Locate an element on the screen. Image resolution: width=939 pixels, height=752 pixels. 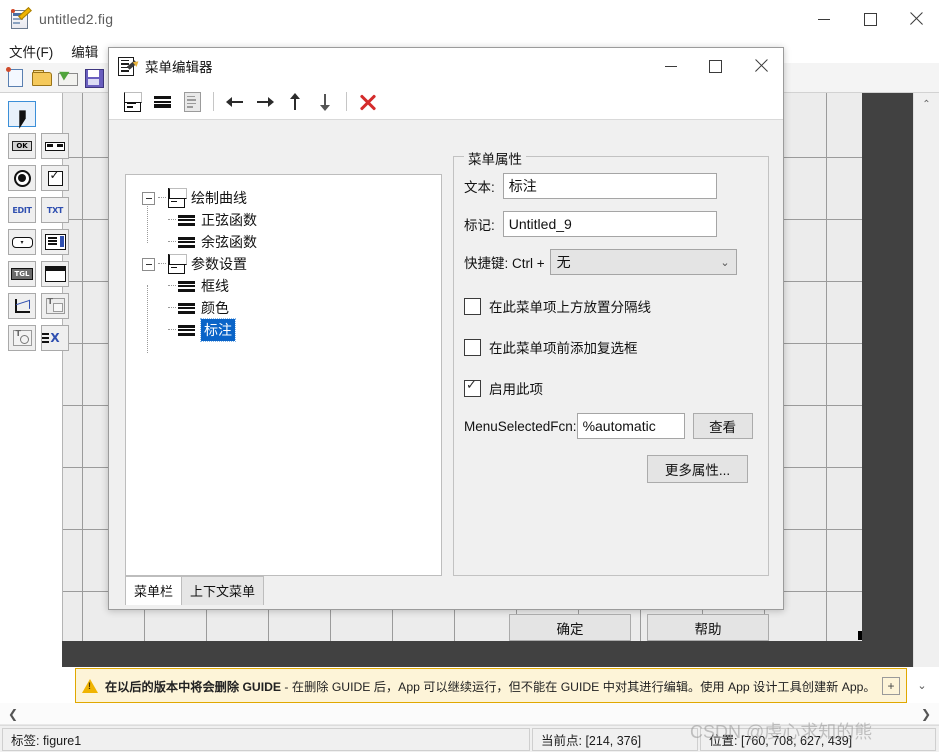
close-button is located at coordinates (916, 19).